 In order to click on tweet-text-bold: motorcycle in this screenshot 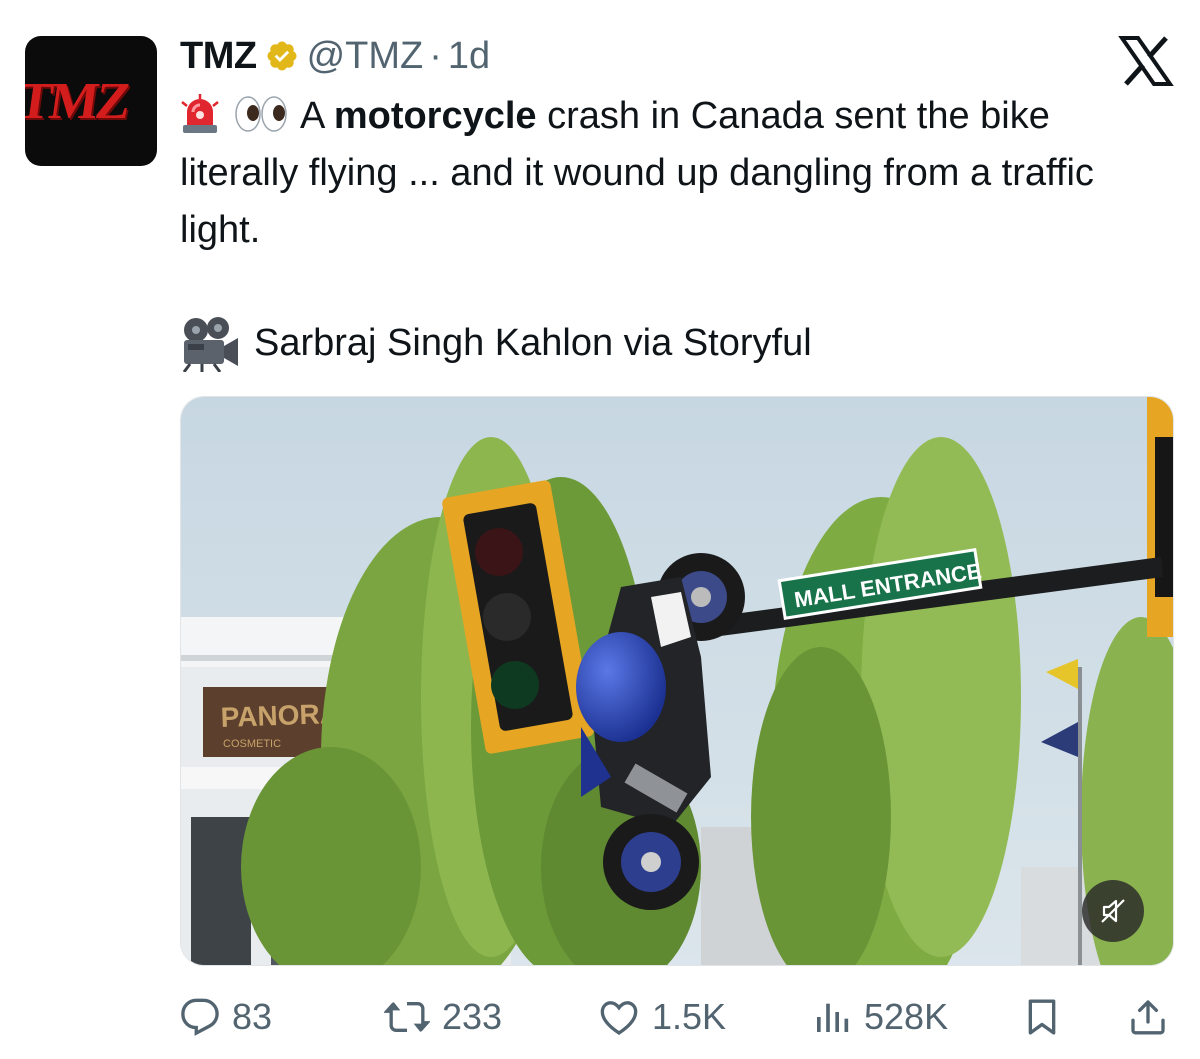, I will do `click(435, 116)`.